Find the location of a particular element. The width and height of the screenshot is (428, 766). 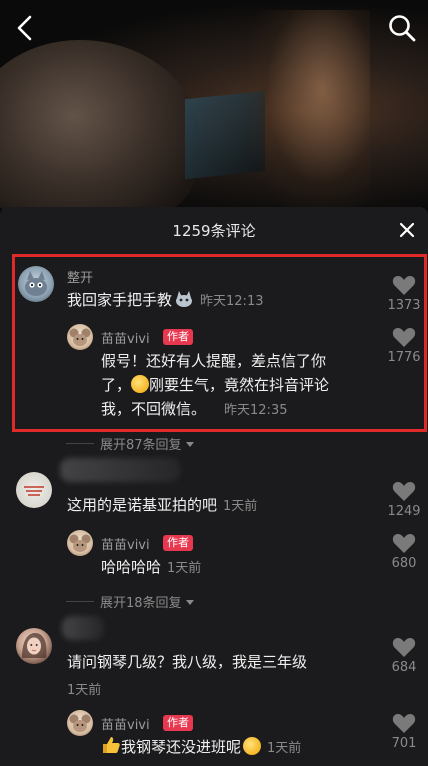

thumbs-up-emoji-icon is located at coordinates (111, 745).